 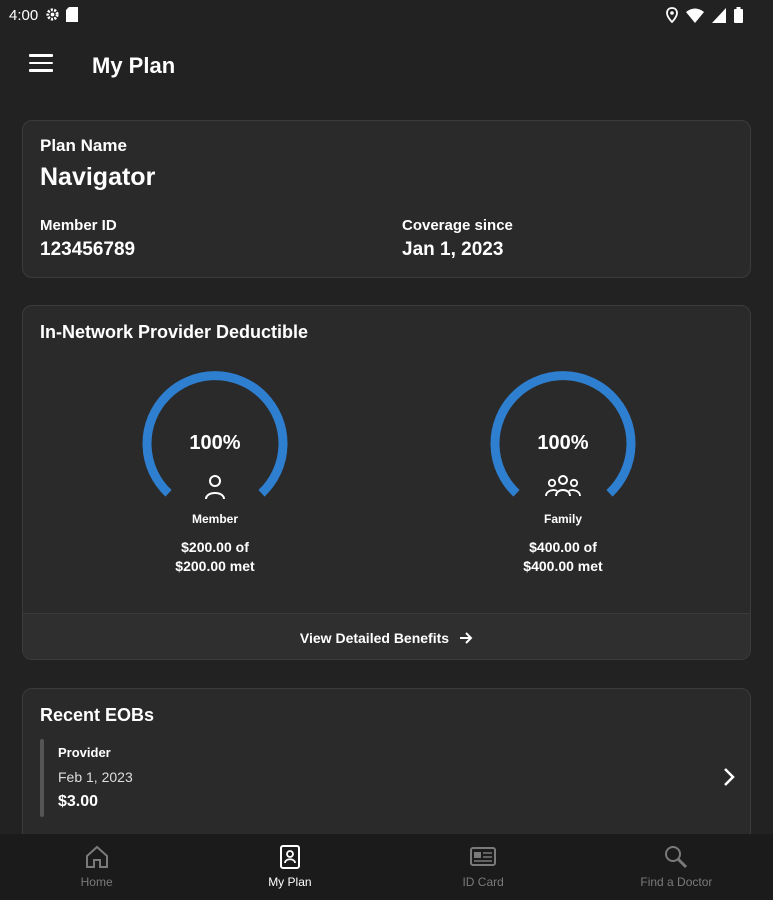 What do you see at coordinates (289, 857) in the screenshot?
I see `plan-document-icon` at bounding box center [289, 857].